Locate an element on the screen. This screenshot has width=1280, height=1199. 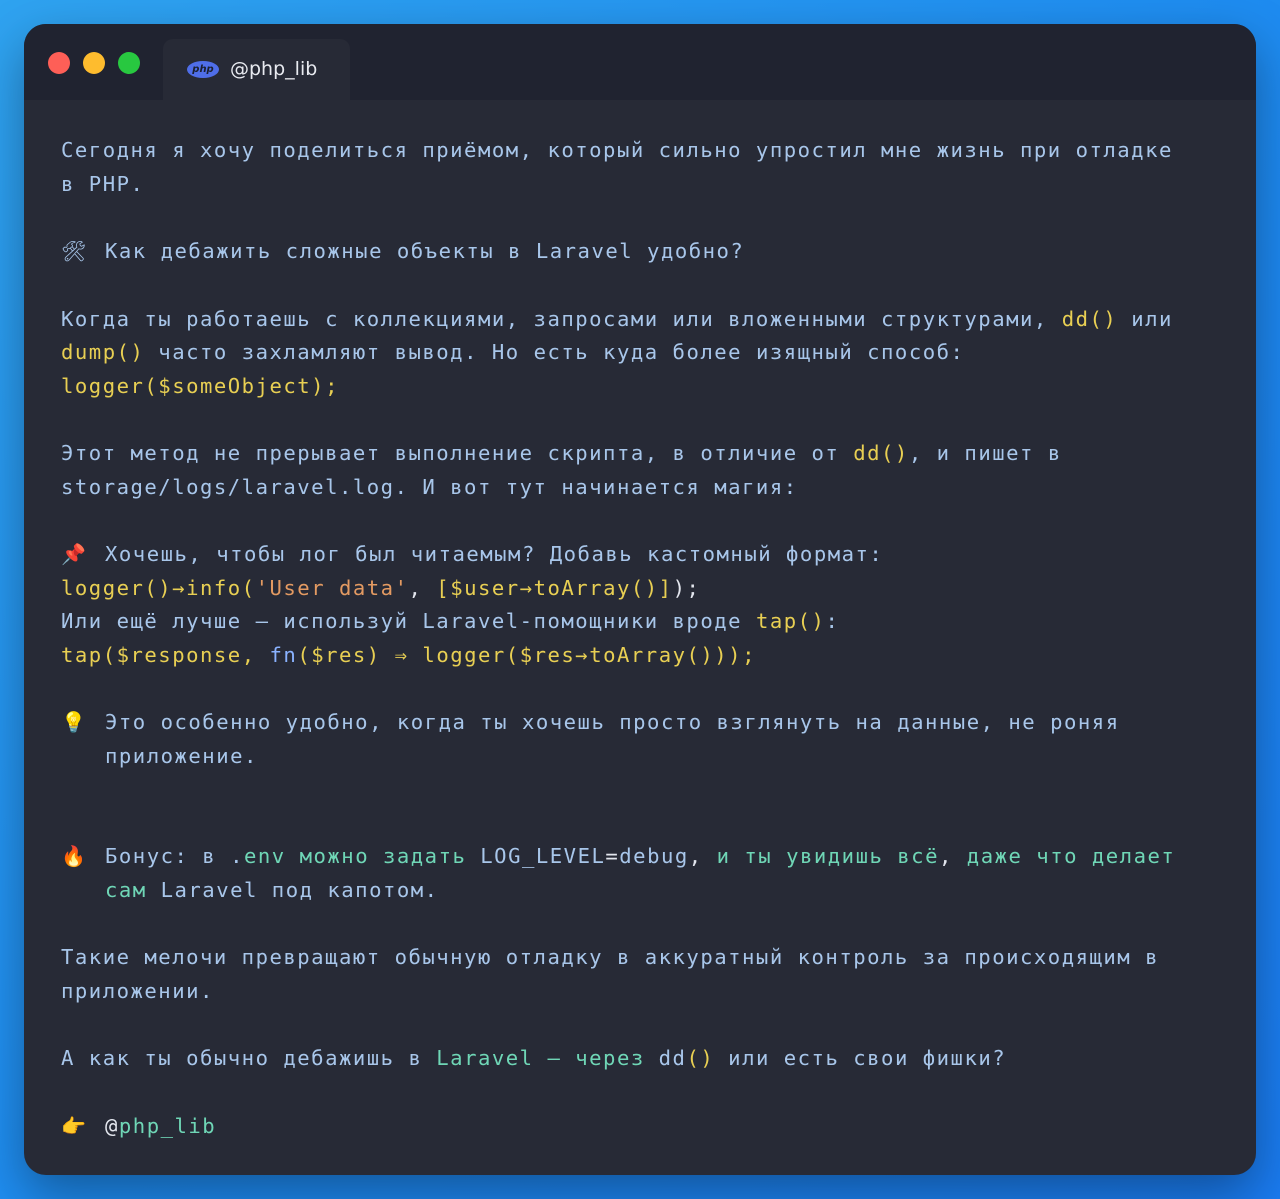
channel-link: php_lib is located at coordinates (167, 1126).